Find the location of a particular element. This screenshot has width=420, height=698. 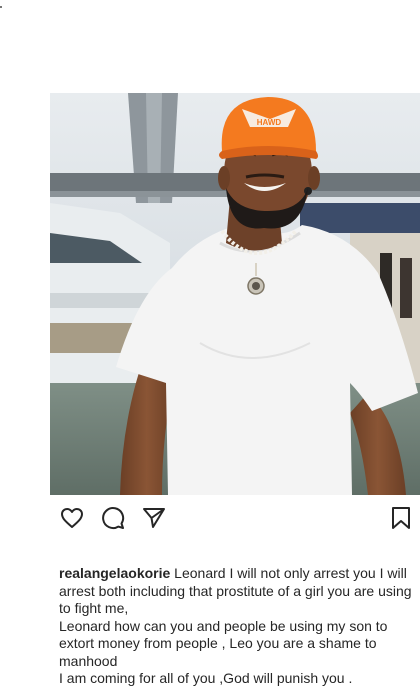

post-actions-bar is located at coordinates (235, 518).